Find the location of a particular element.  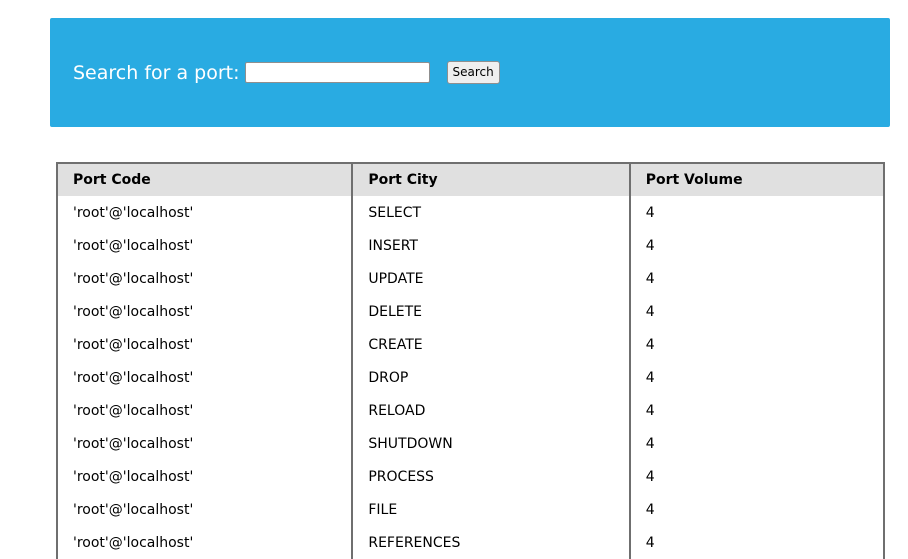

port-city-cell: REFERENCES is located at coordinates (490, 542).